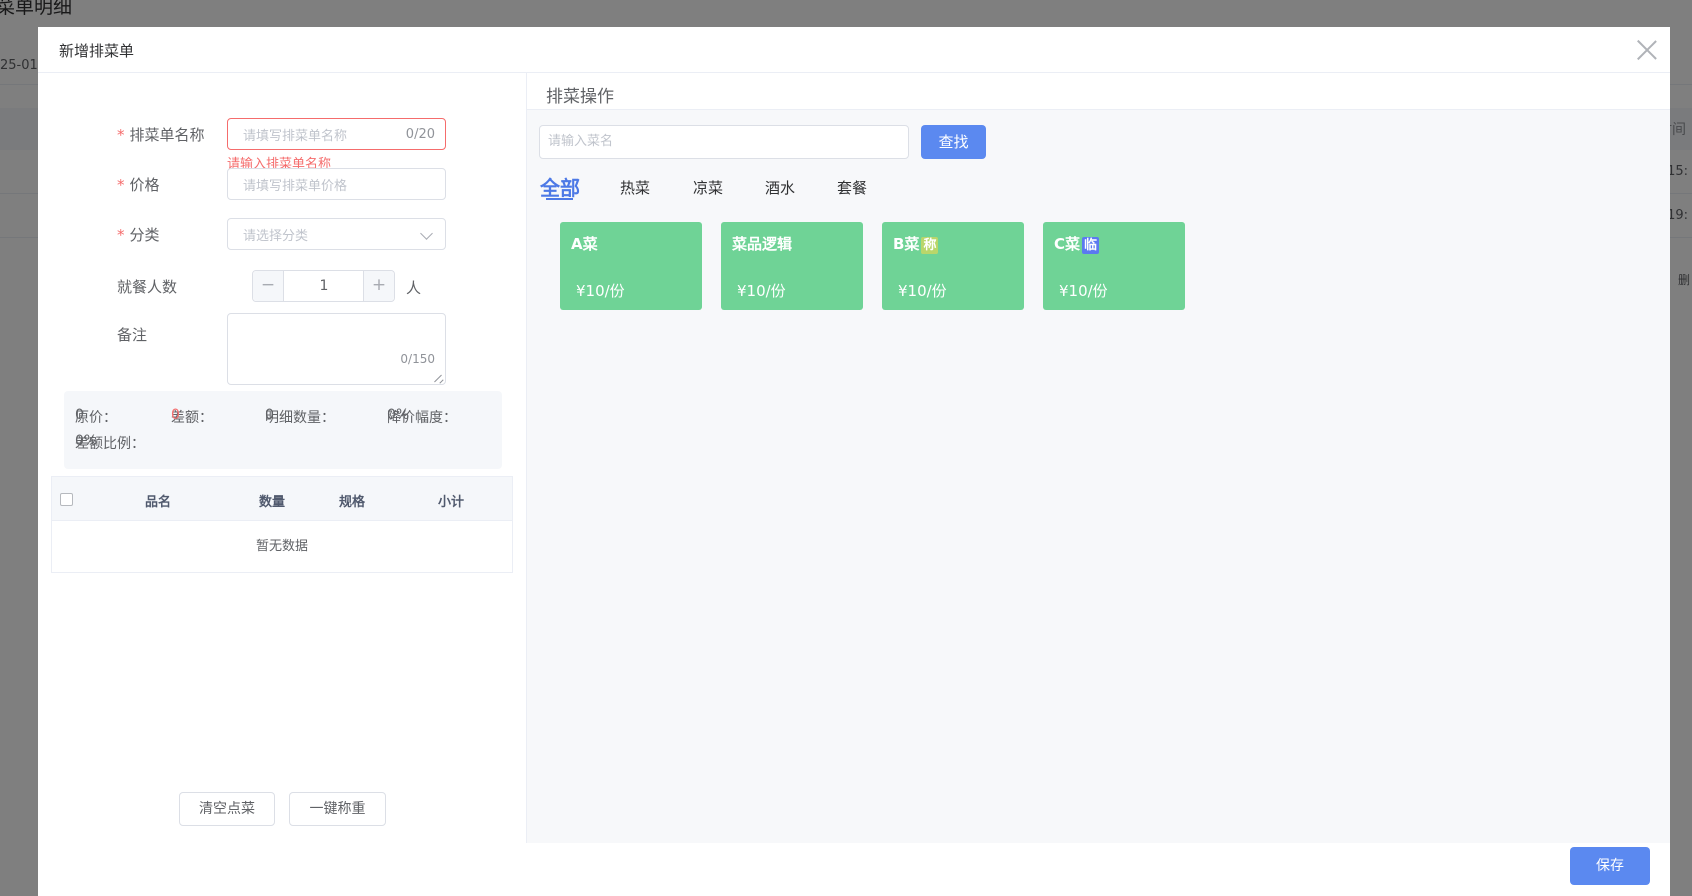 The image size is (1692, 896). What do you see at coordinates (581, 141) in the screenshot?
I see `dish-search-placeholder: 请输入菜名` at bounding box center [581, 141].